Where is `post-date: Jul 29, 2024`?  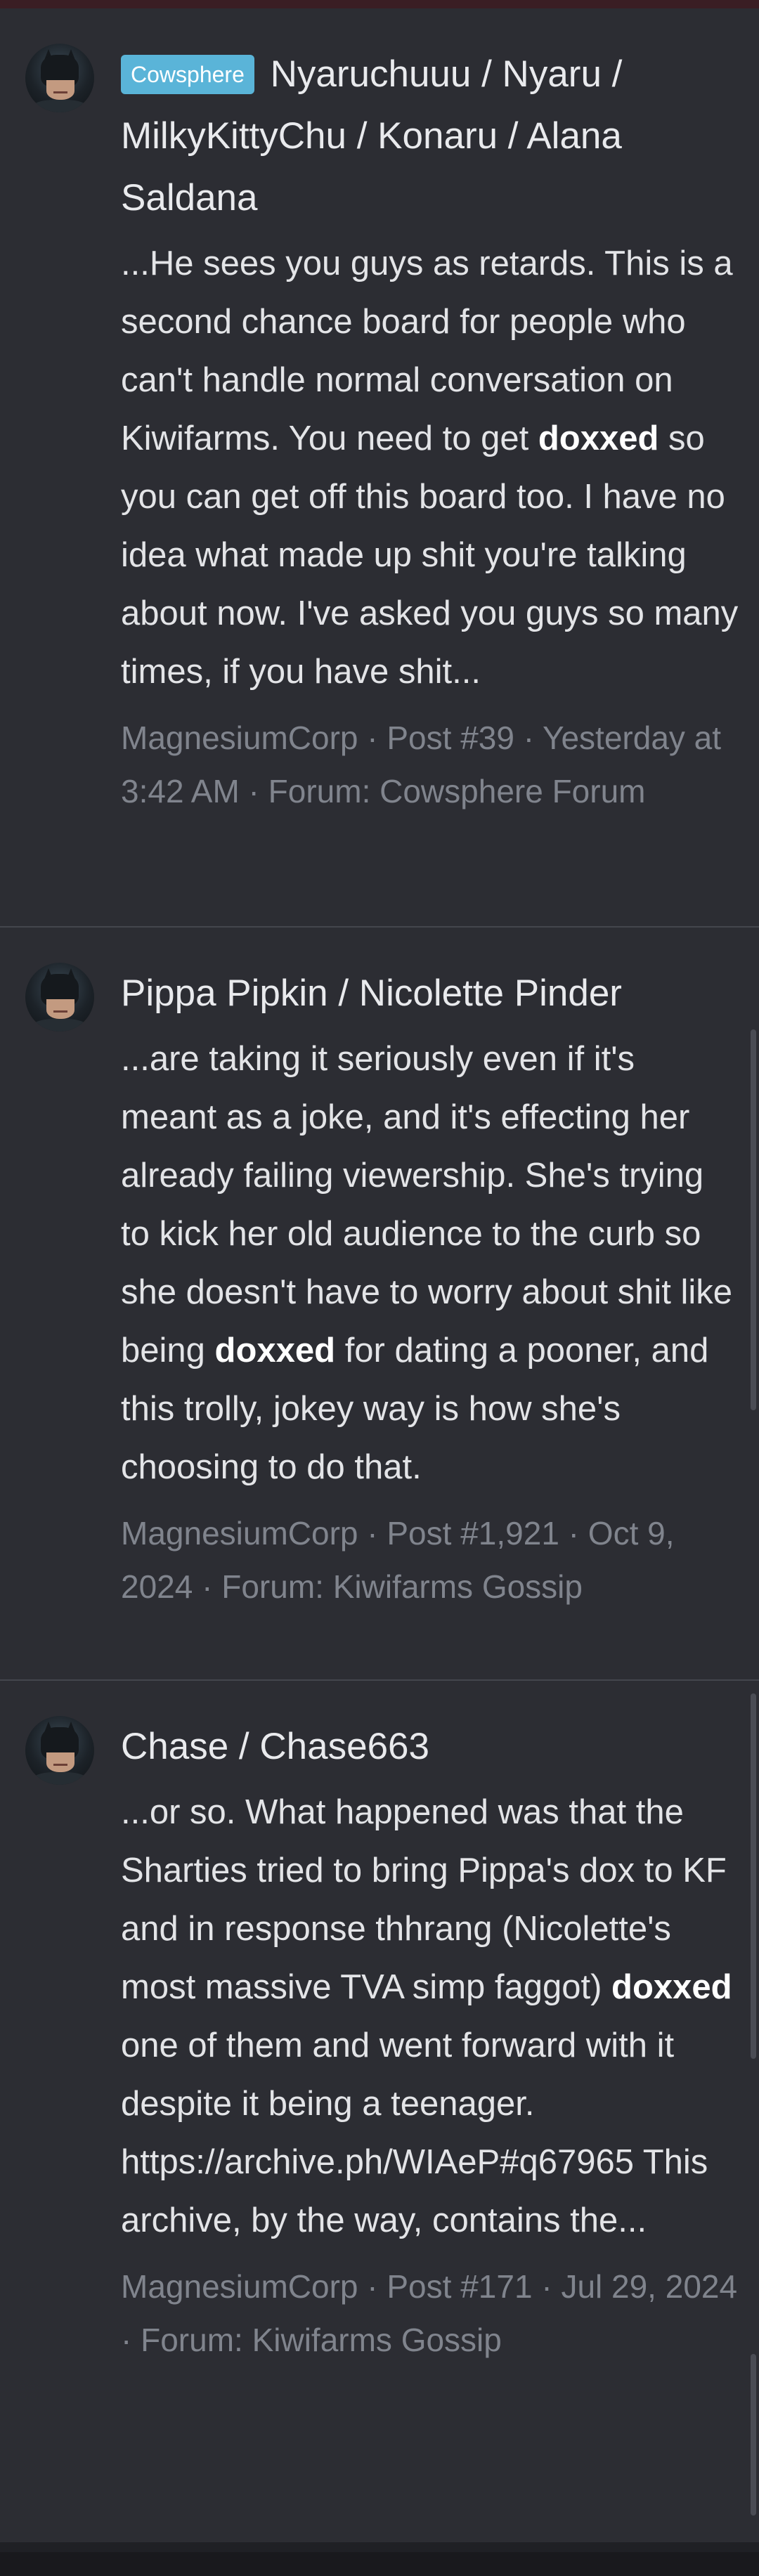 post-date: Jul 29, 2024 is located at coordinates (649, 2286).